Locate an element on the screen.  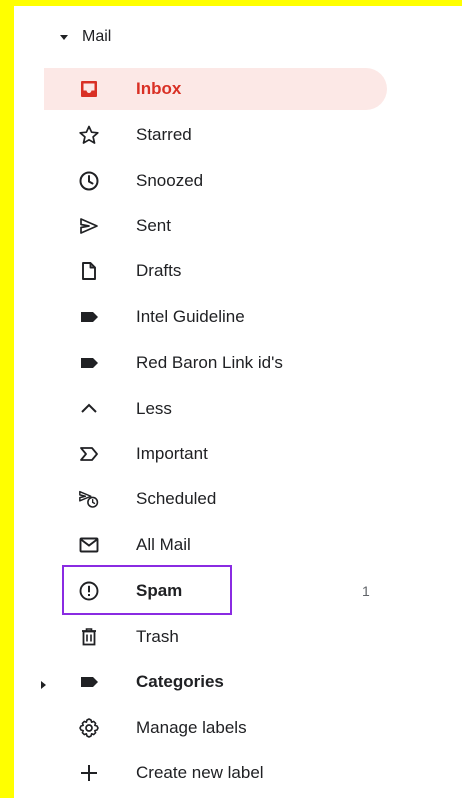
nav-item-intel-guideline: Intel Guideline is located at coordinates (215, 317).